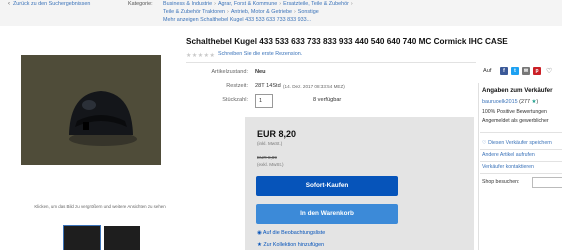  What do you see at coordinates (229, 72) in the screenshot?
I see `condition-label: Artikelzustand:` at bounding box center [229, 72].